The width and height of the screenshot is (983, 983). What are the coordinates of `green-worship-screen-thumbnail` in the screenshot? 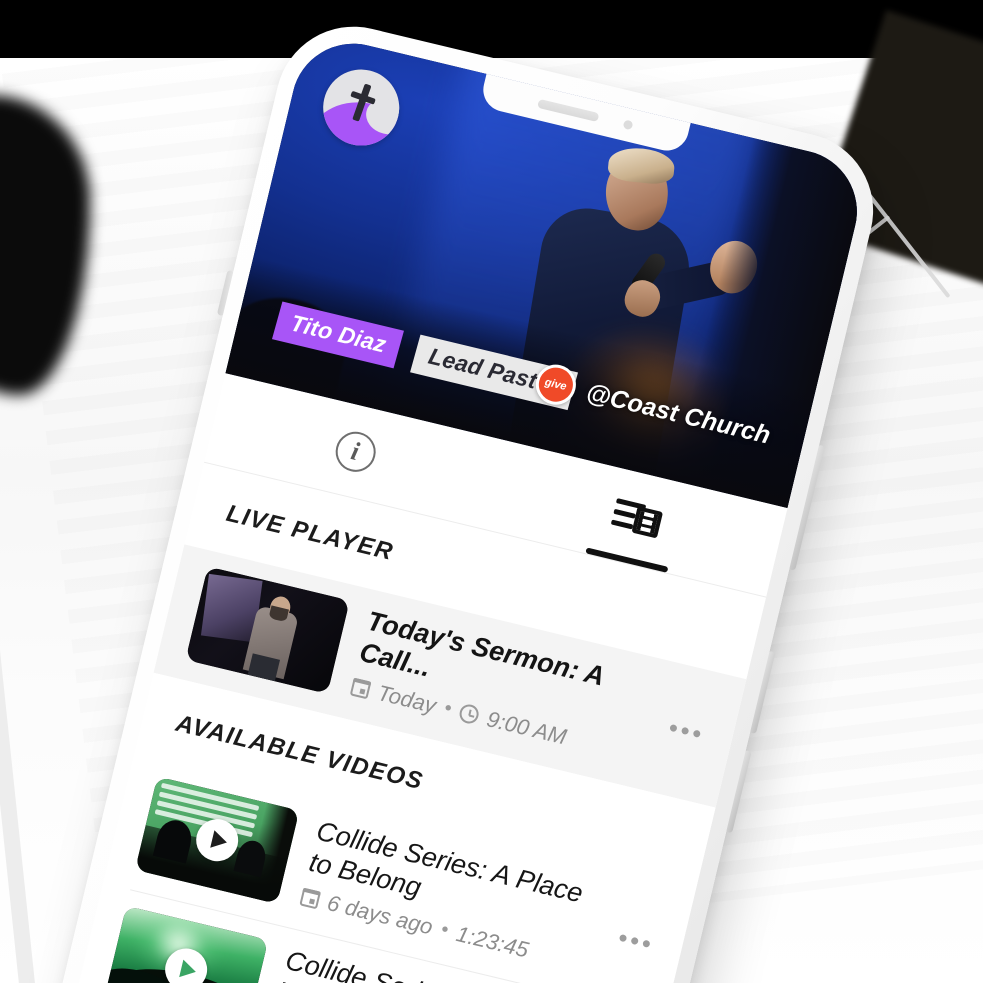 It's located at (217, 840).